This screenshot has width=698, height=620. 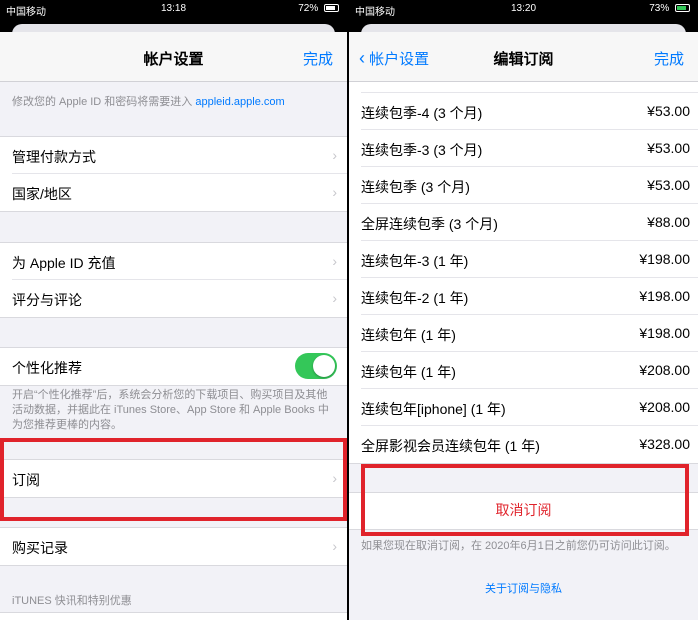 What do you see at coordinates (529, 148) in the screenshot?
I see `plan-row: 连续包季-3 (3 个月) ¥53.00` at bounding box center [529, 148].